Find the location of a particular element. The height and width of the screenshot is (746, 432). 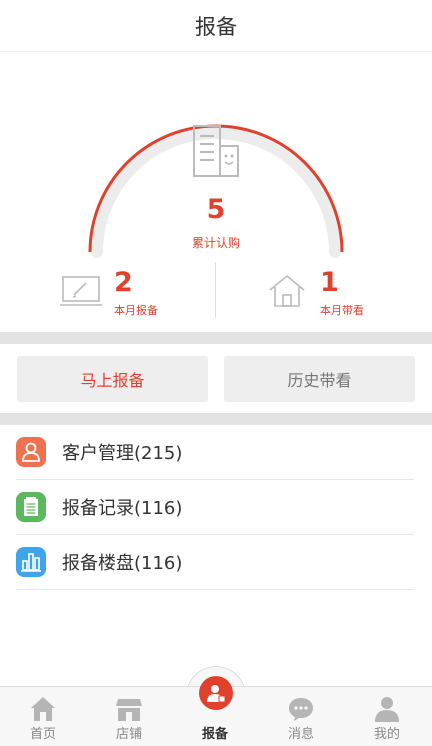

total-subscriptions-value: 5 is located at coordinates (216, 209).